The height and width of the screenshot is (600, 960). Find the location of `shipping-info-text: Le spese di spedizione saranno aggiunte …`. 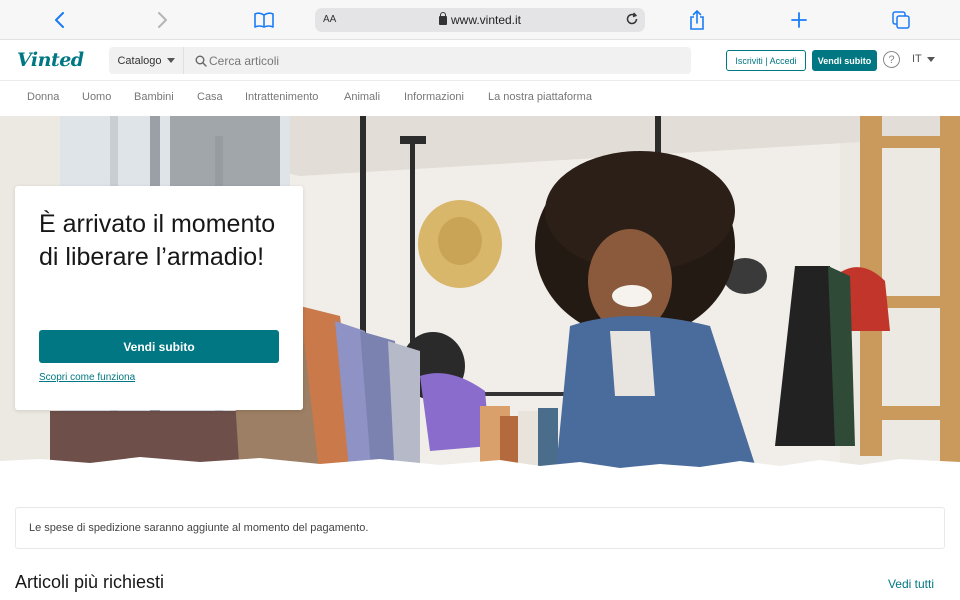

shipping-info-text: Le spese di spedizione saranno aggiunte … is located at coordinates (199, 528).